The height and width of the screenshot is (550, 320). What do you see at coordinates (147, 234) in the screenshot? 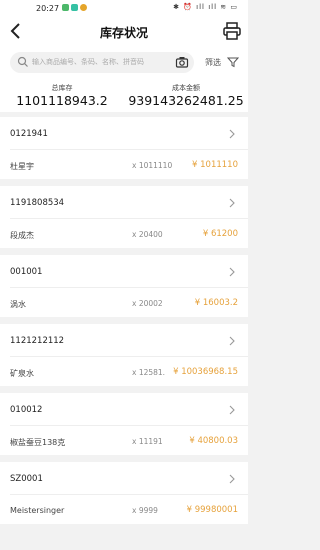
I see `item-quantity: x 20400` at bounding box center [147, 234].